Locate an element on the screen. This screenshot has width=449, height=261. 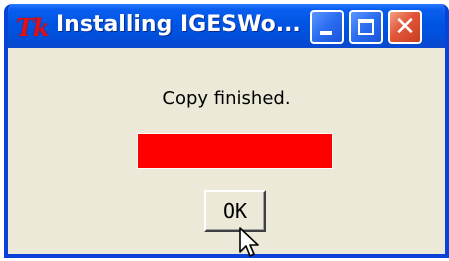
progress-bar is located at coordinates (235, 151).